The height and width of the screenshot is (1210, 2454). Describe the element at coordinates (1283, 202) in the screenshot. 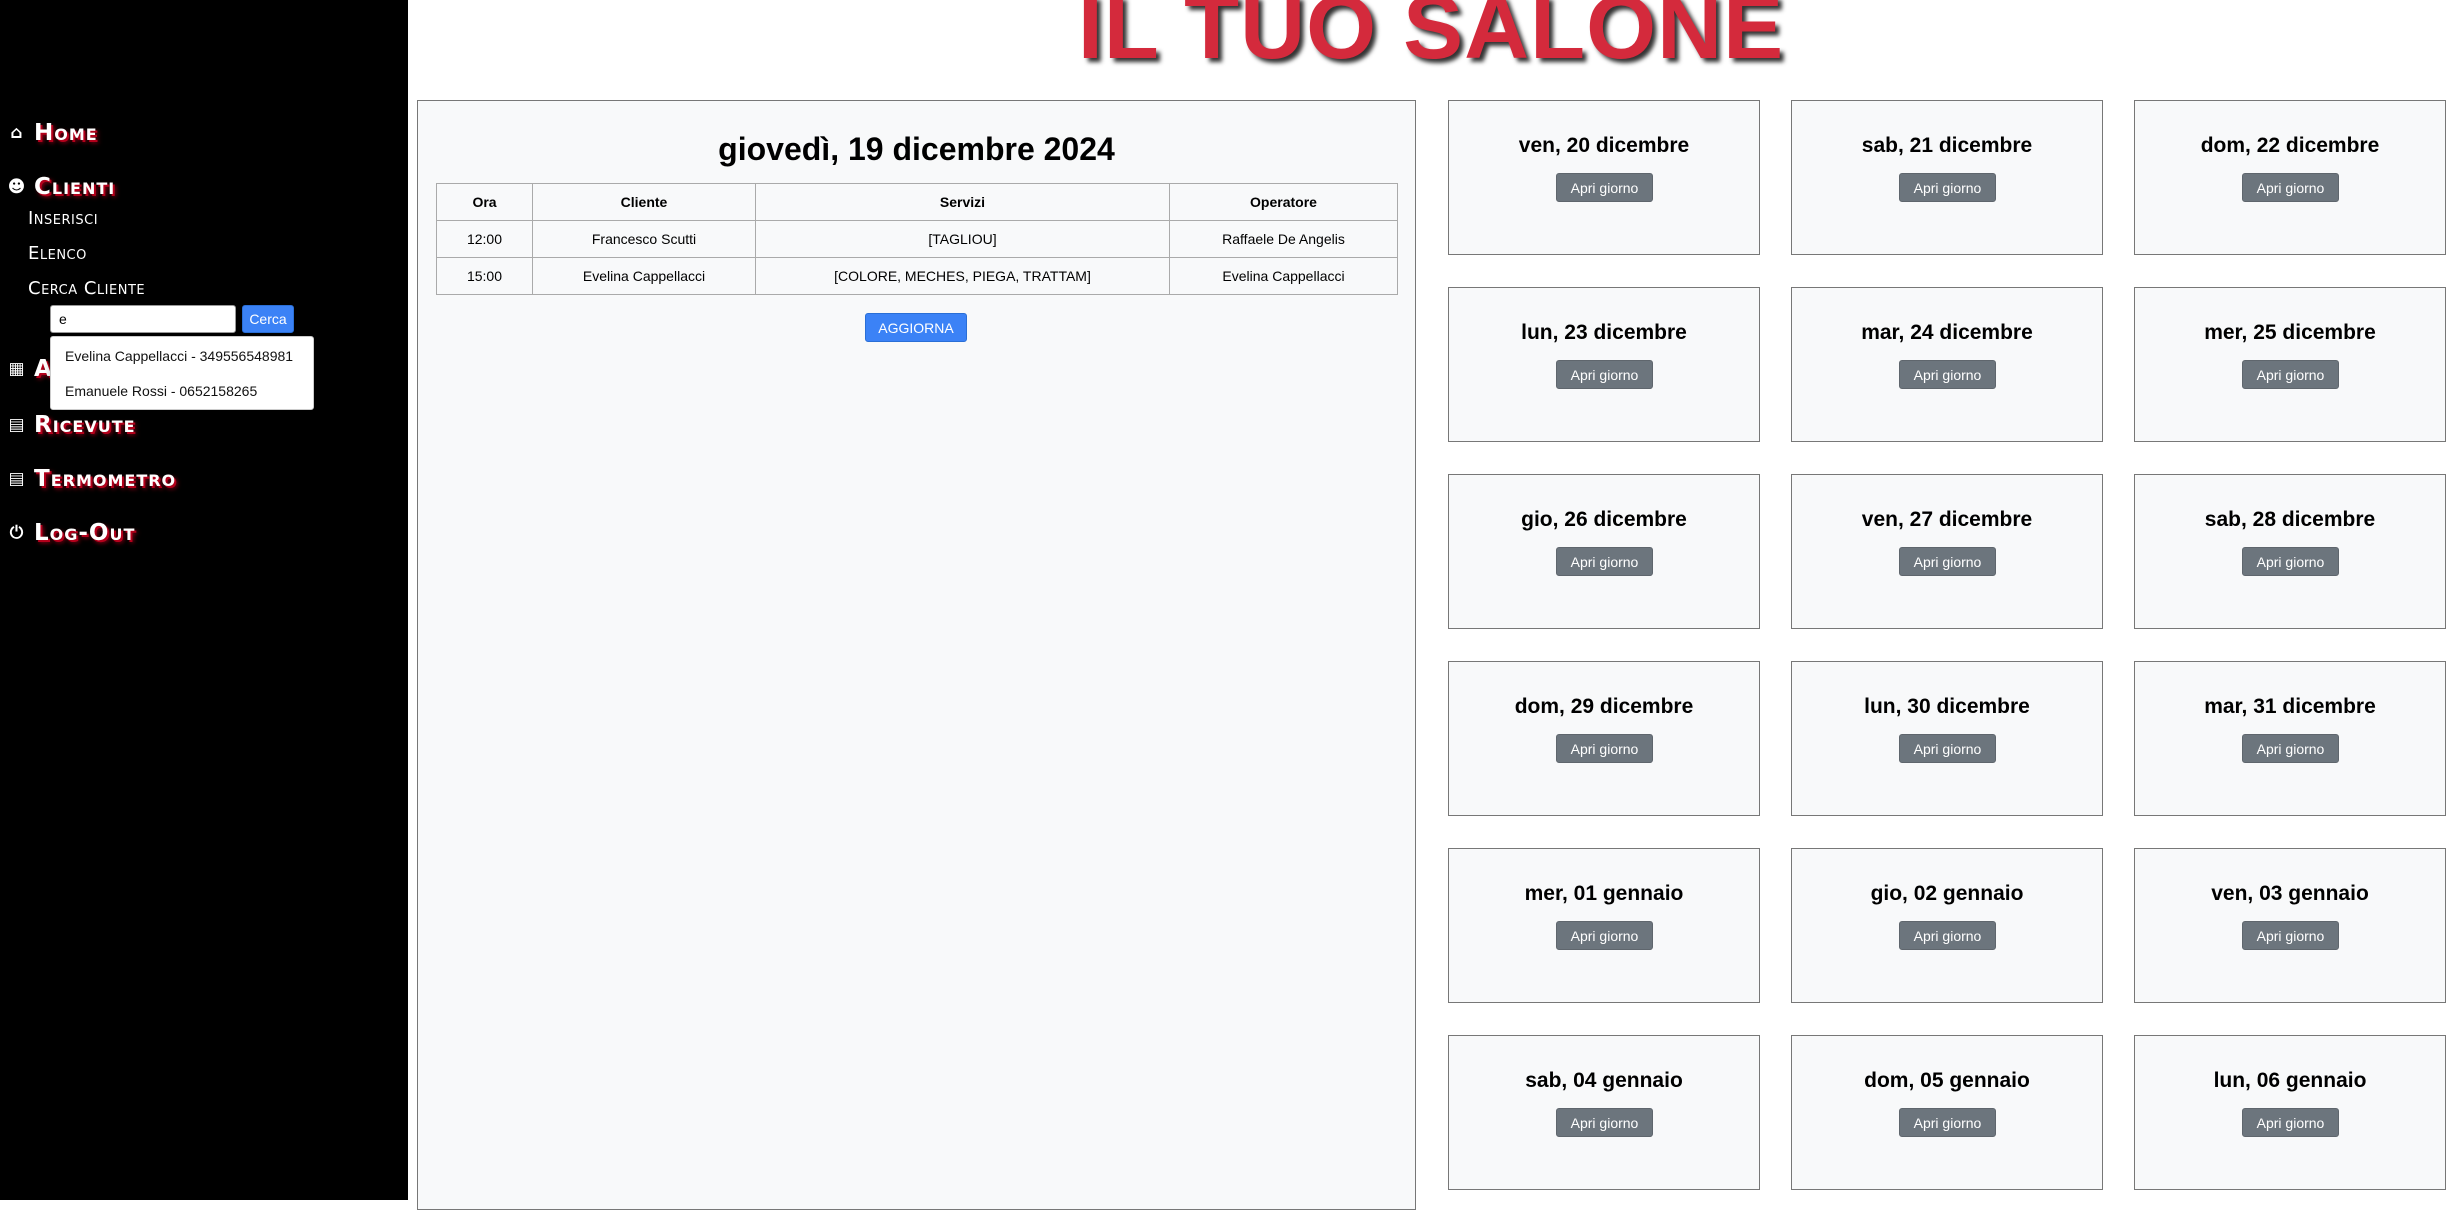

I see `column-header: Operatore` at that location.